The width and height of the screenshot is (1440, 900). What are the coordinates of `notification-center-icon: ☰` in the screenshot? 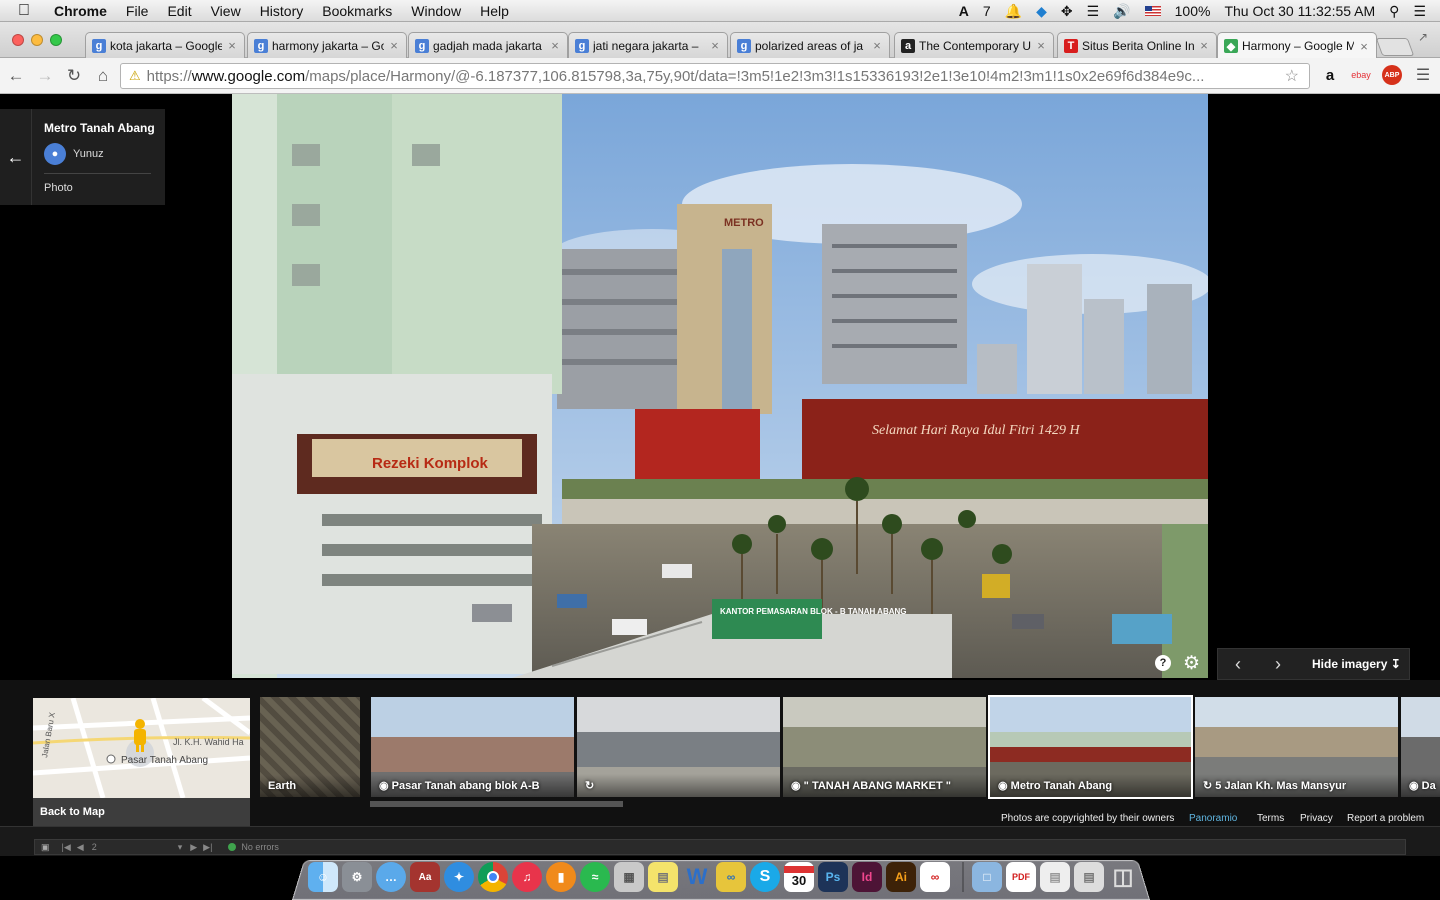 It's located at (1419, 11).